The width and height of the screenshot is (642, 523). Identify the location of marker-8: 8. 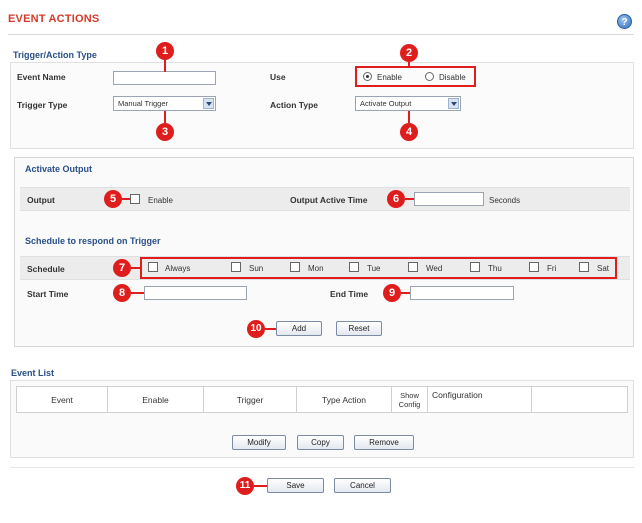
(122, 293).